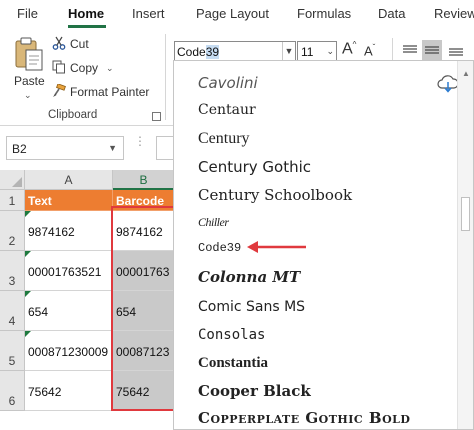 This screenshot has width=474, height=430. What do you see at coordinates (69, 180) in the screenshot?
I see `column-header-a: A` at bounding box center [69, 180].